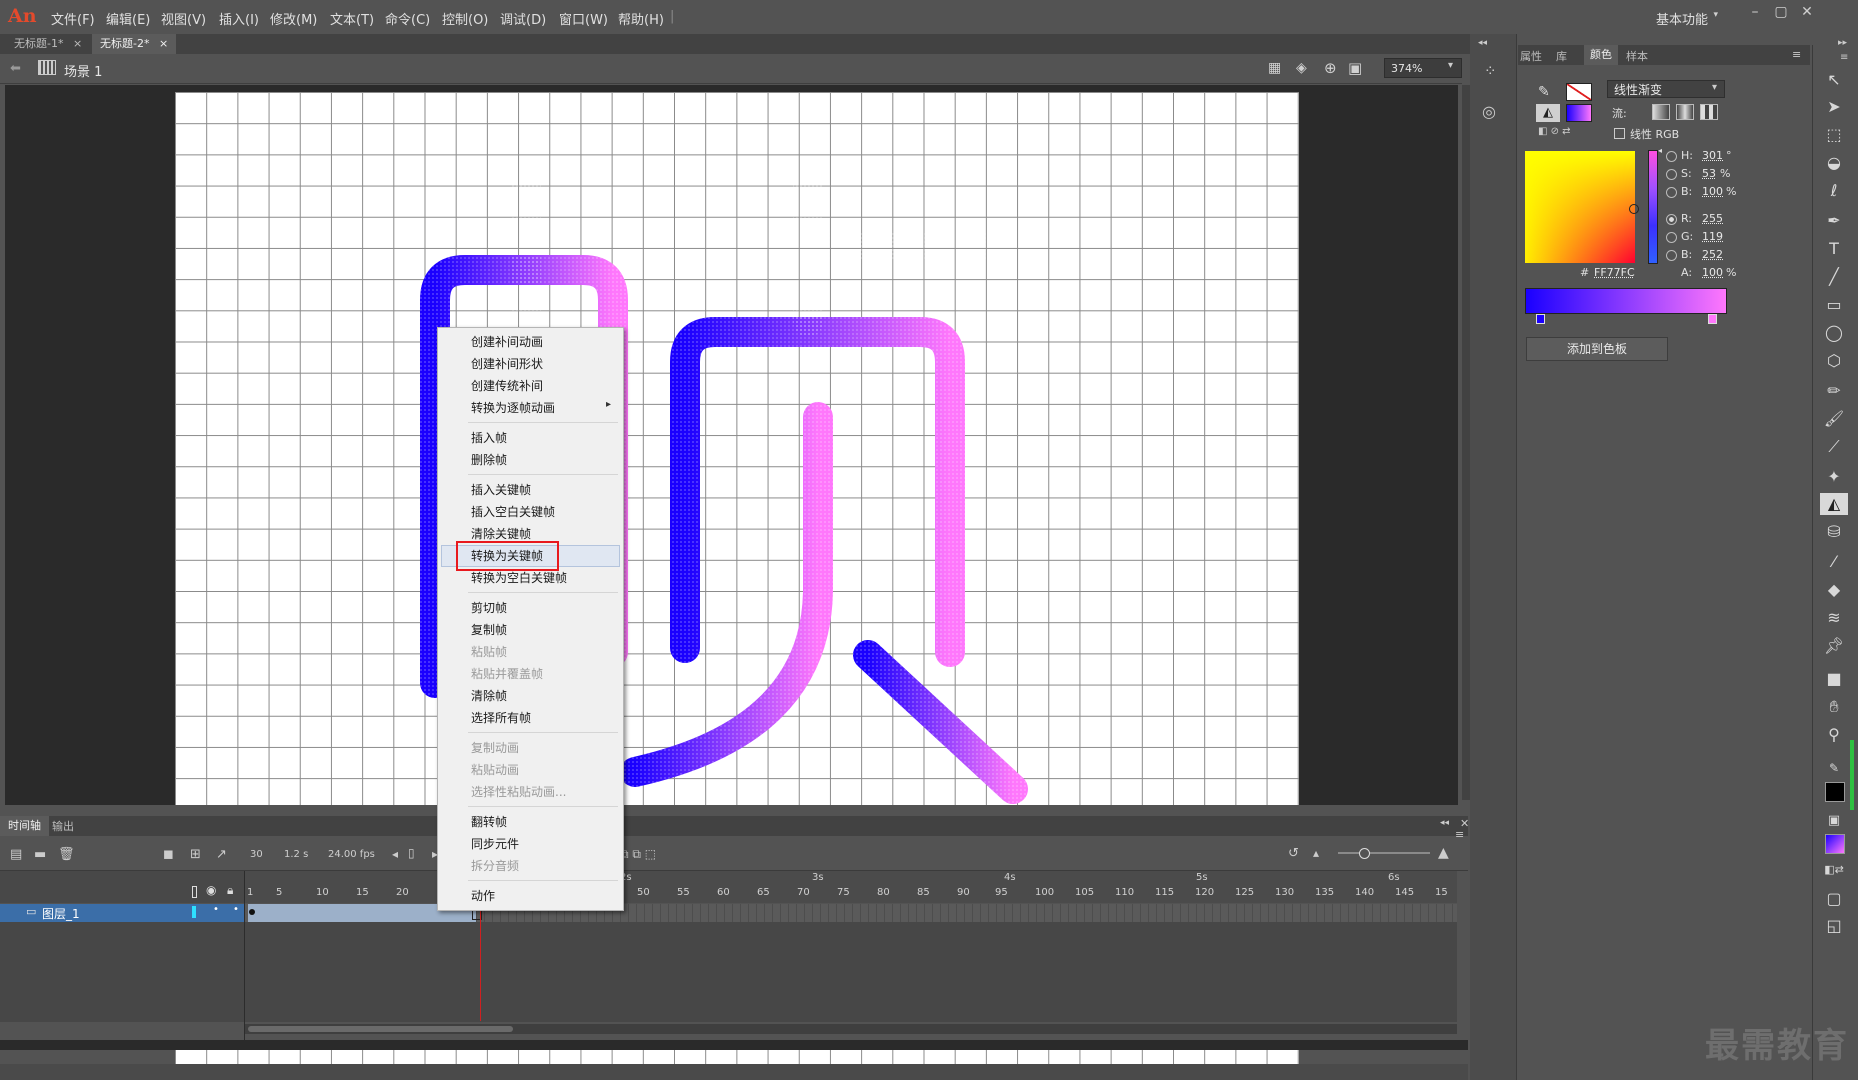 The image size is (1858, 1080). I want to click on default-colors-icon: ◧ ⊘ ⇄, so click(1554, 131).